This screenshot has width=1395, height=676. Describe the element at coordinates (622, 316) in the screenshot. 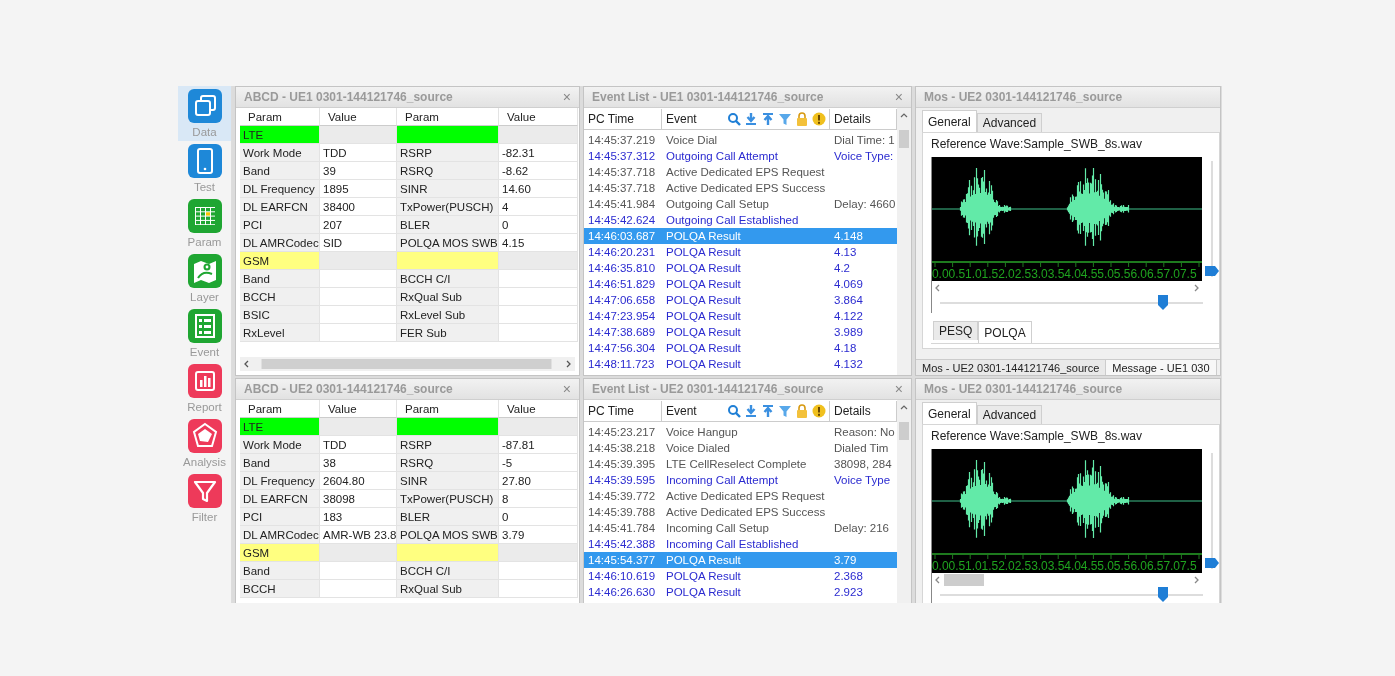

I see `event-time: 14:47:23.954` at that location.